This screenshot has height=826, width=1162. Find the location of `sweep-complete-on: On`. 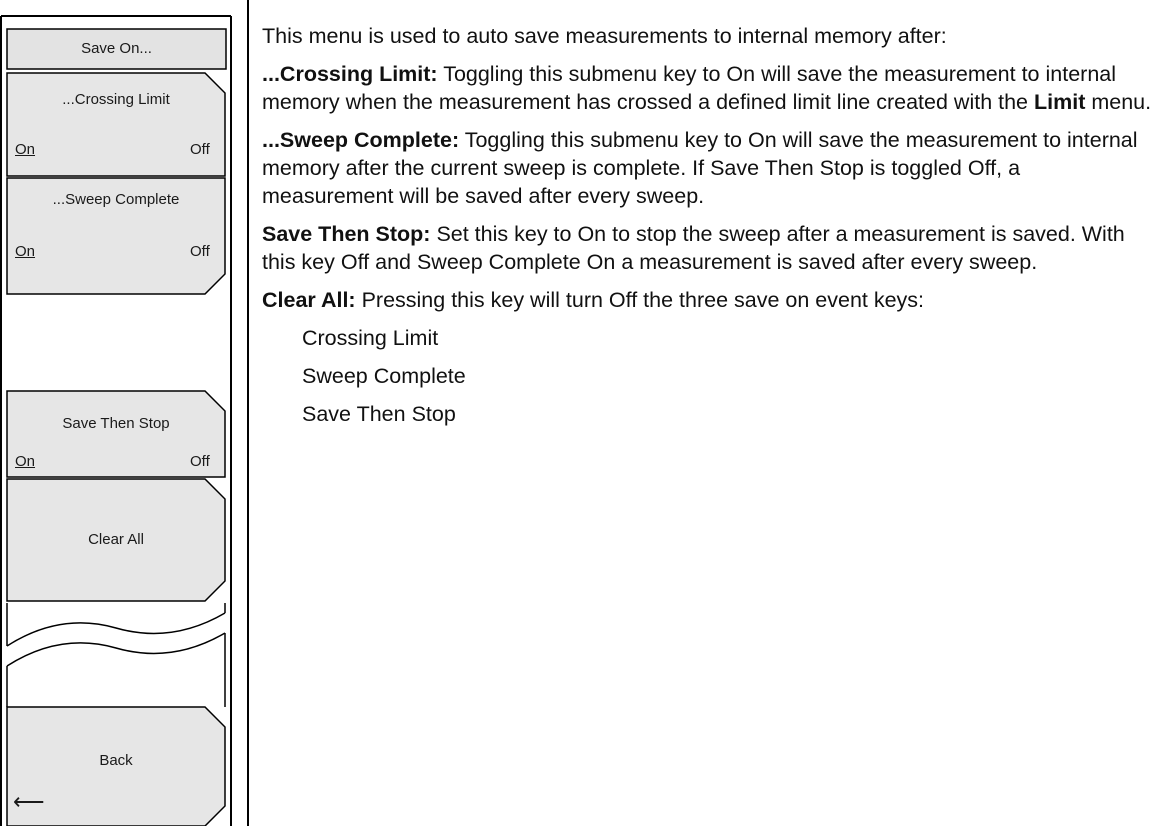

sweep-complete-on: On is located at coordinates (25, 251).